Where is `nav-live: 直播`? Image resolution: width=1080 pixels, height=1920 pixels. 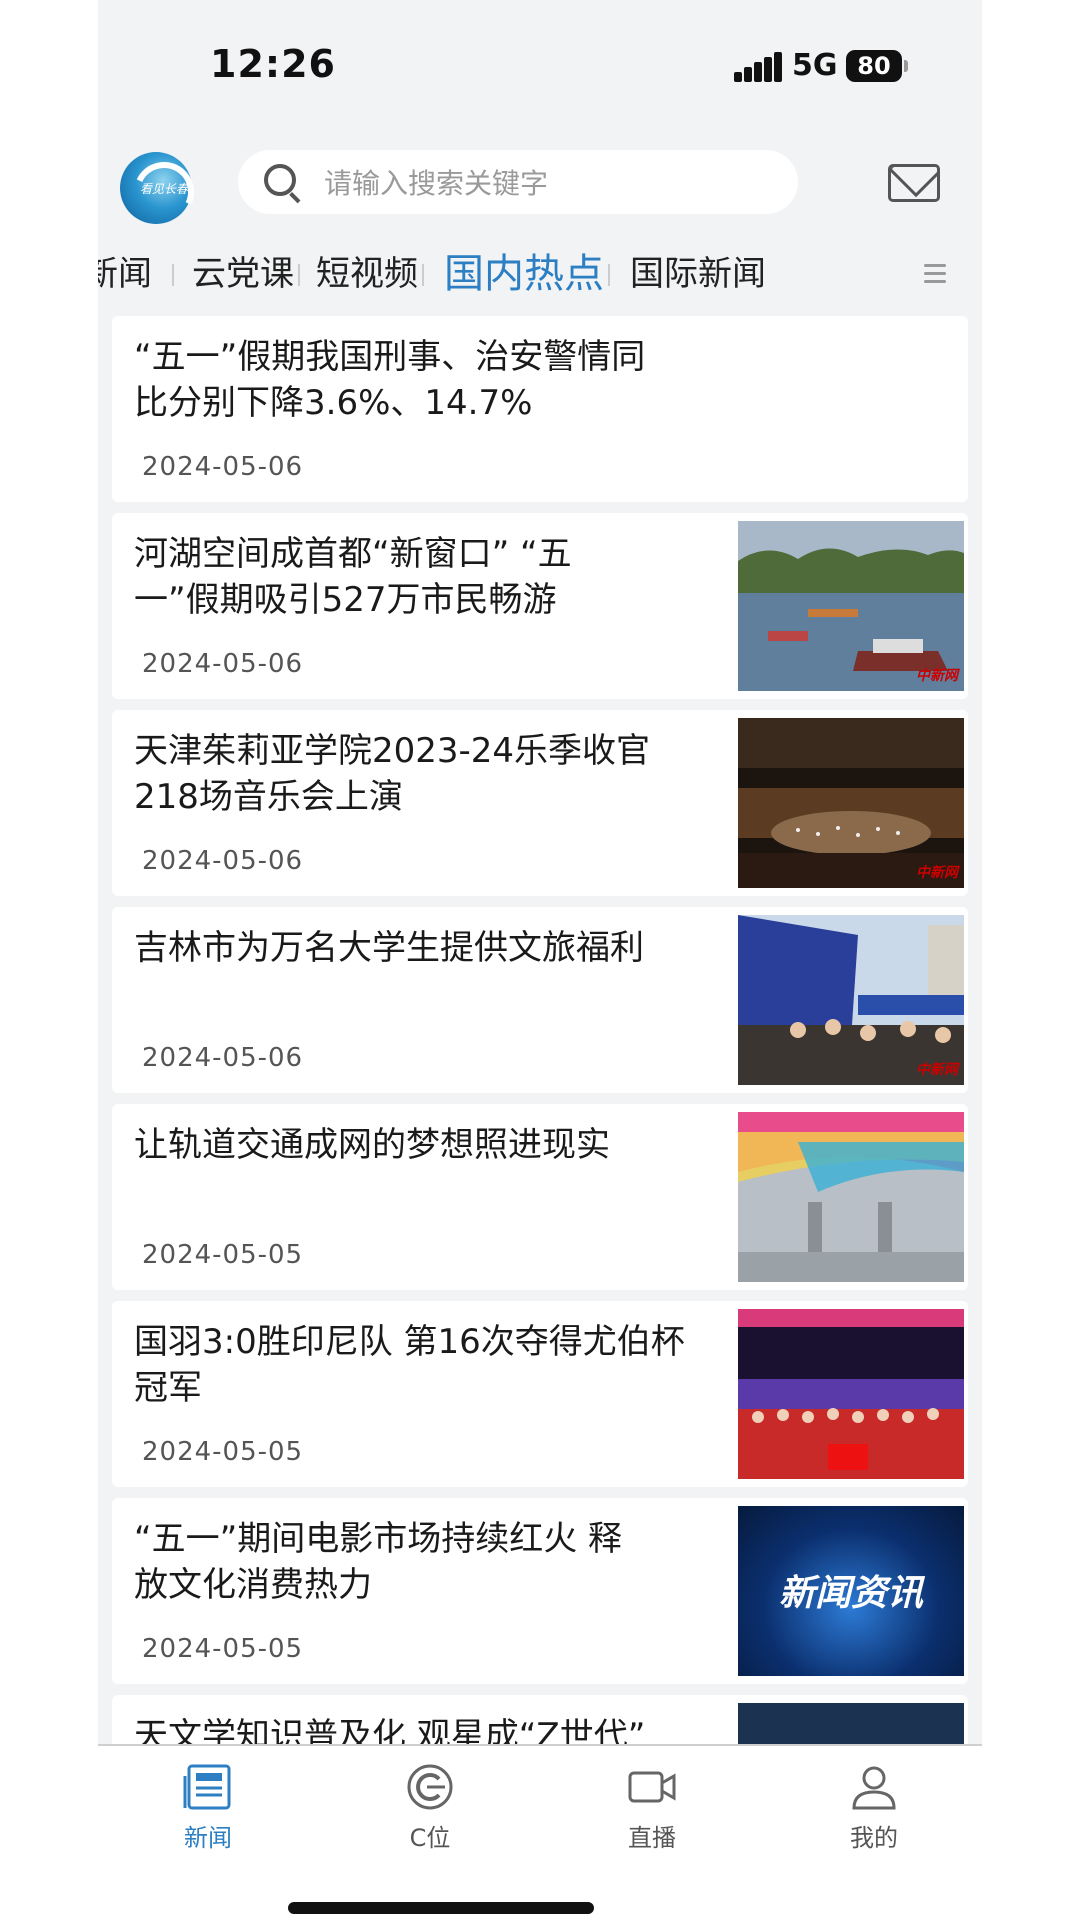 nav-live: 直播 is located at coordinates (652, 1807).